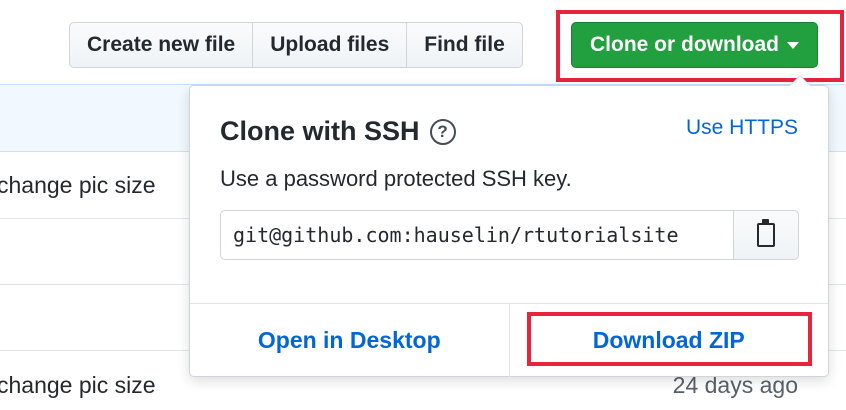  Describe the element at coordinates (700, 46) in the screenshot. I see `highlight-clone-button` at that location.